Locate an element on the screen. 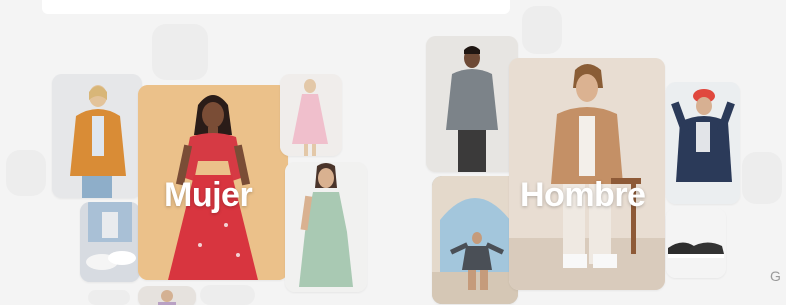 The width and height of the screenshot is (786, 305). women-red-dress-image is located at coordinates (213, 182).